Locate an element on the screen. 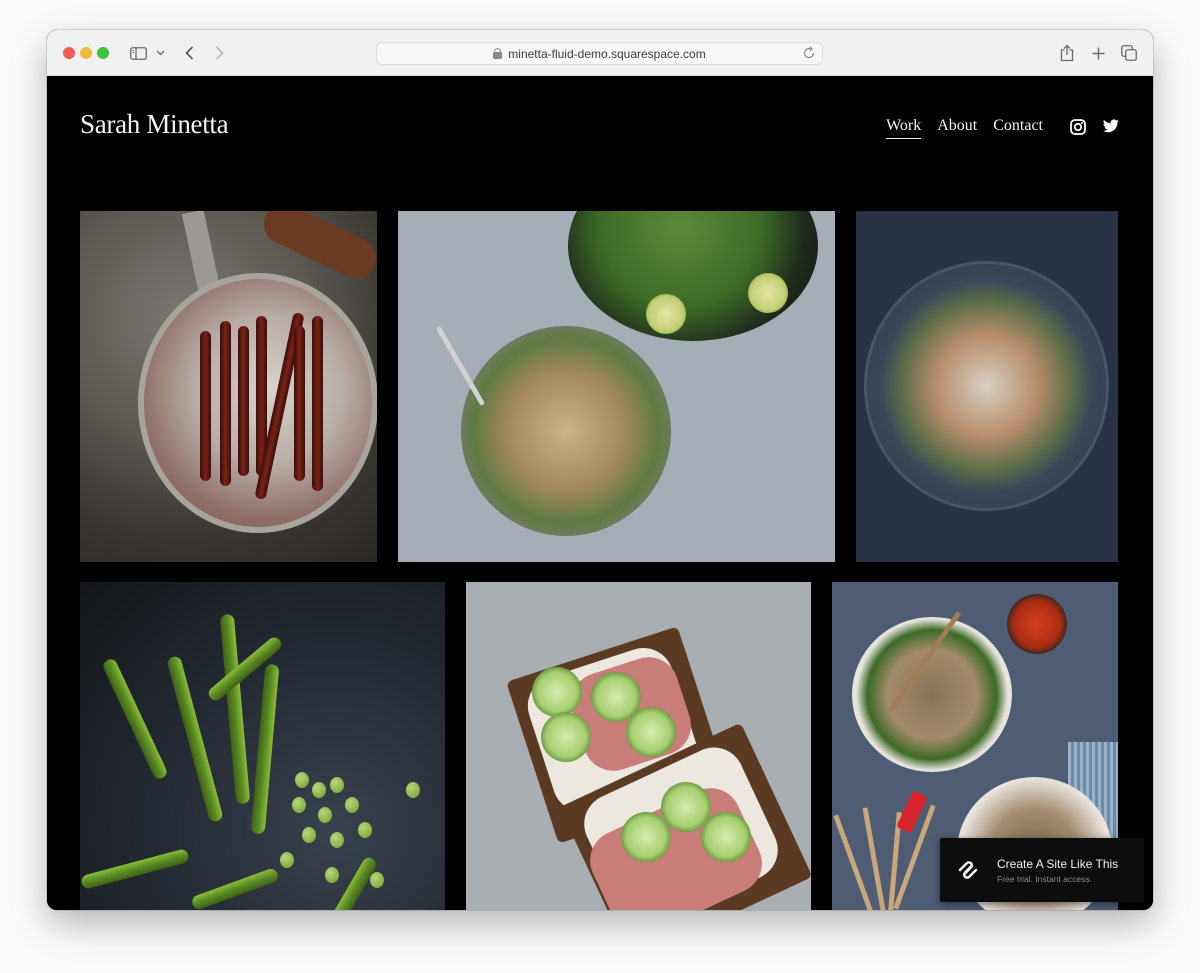  nav-about: About is located at coordinates (957, 128).